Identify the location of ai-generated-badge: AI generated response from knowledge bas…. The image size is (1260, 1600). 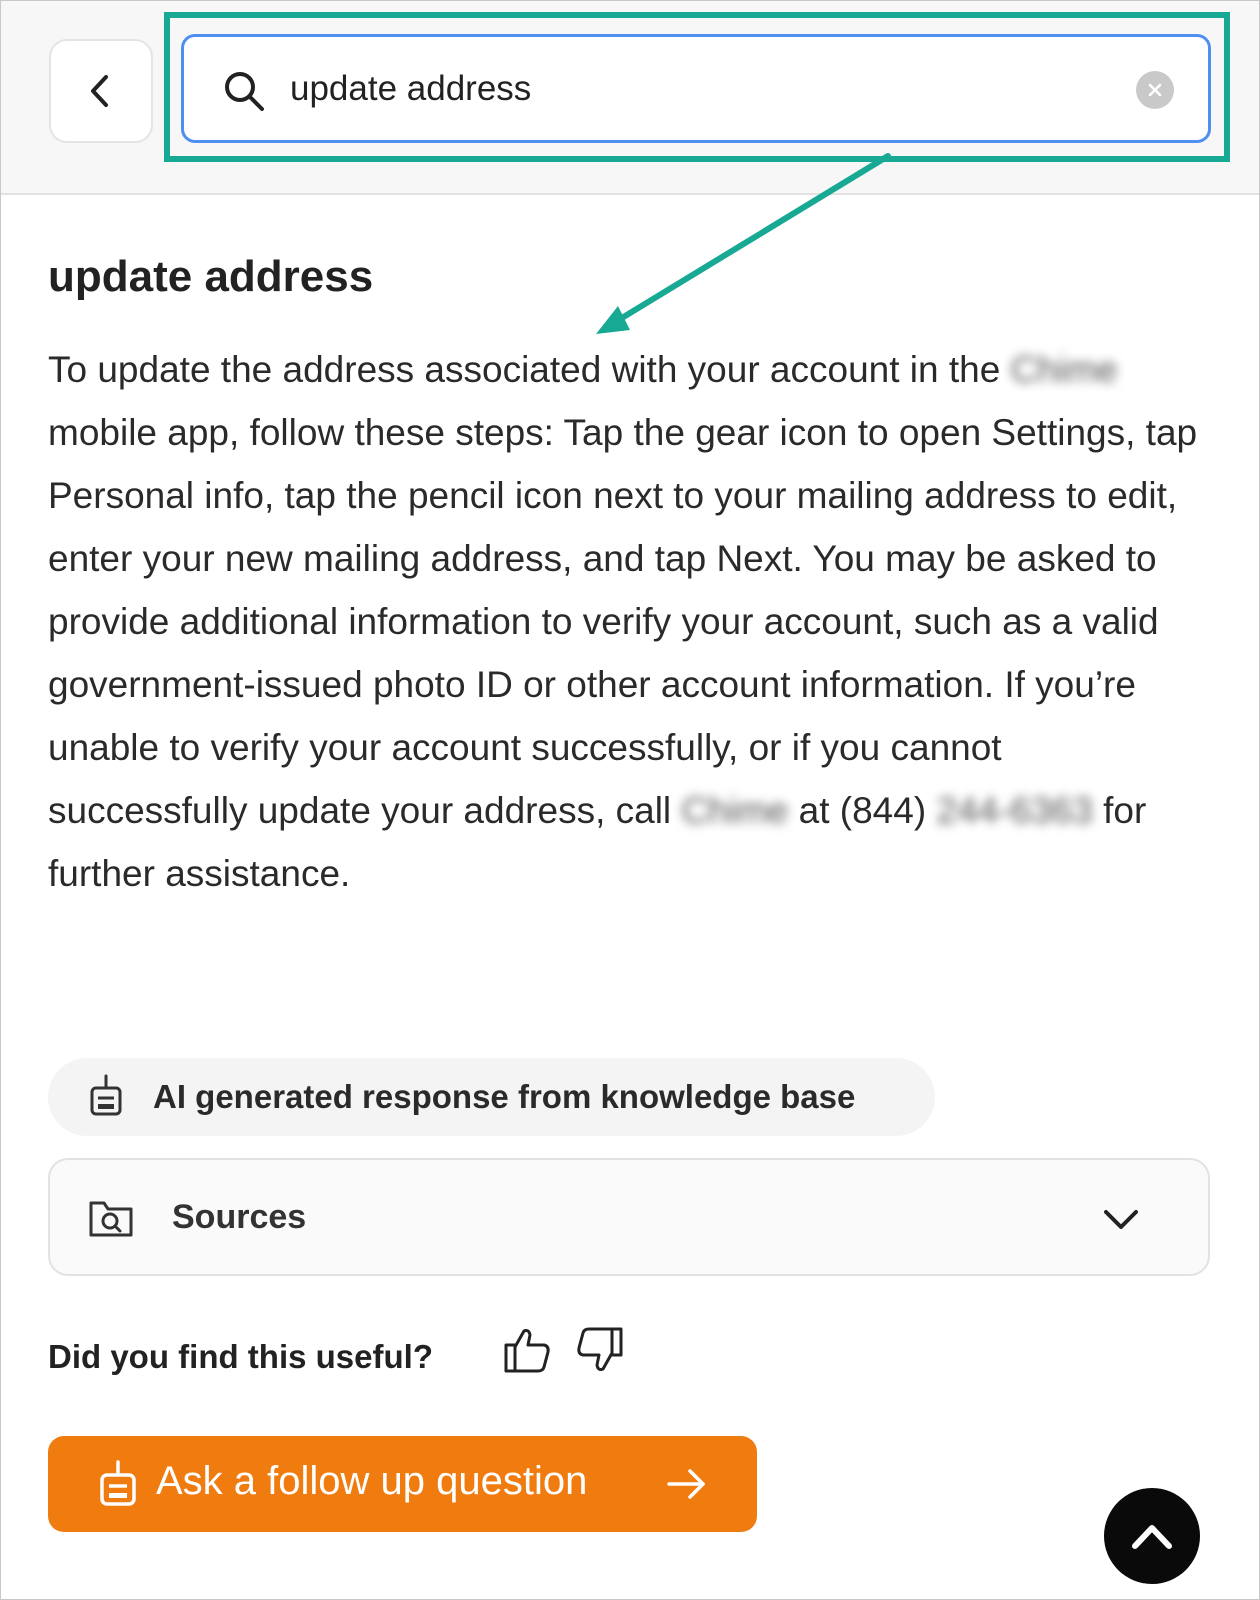
(491, 1097).